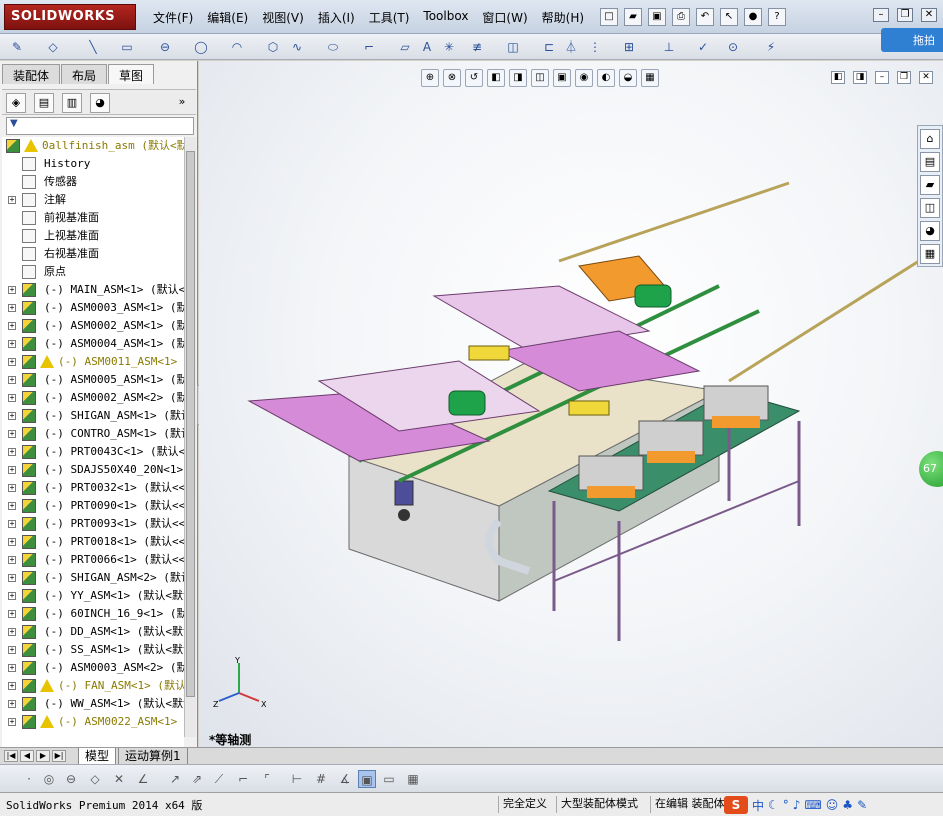 Image resolution: width=943 pixels, height=816 pixels. Describe the element at coordinates (71, 779) in the screenshot. I see `polygon-icon: ⊖` at that location.